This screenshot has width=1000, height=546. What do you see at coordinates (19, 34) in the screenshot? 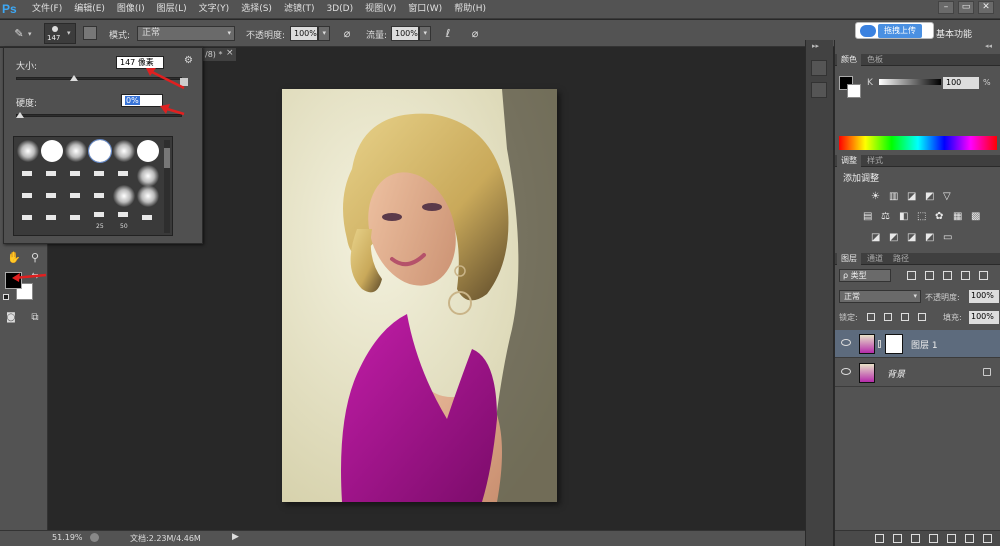
I see `brush-tool-icon: ✎` at bounding box center [19, 34].